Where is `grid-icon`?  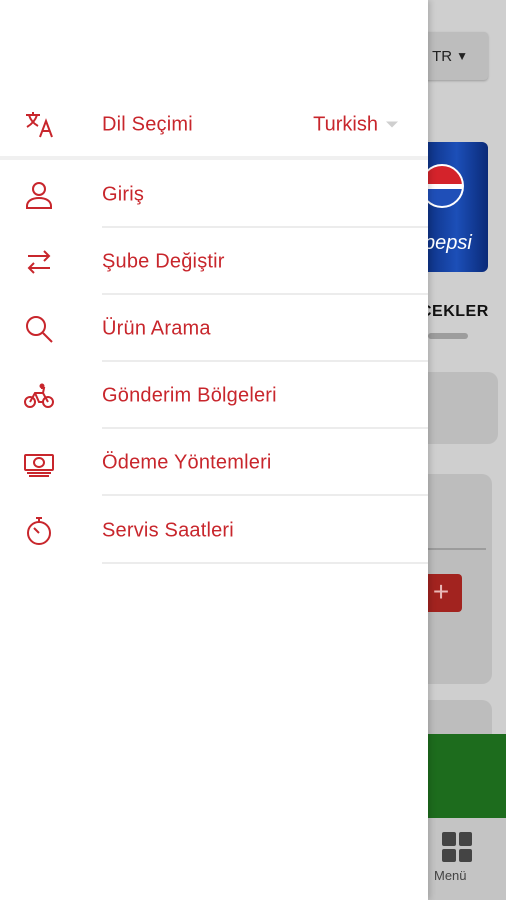 grid-icon is located at coordinates (457, 847).